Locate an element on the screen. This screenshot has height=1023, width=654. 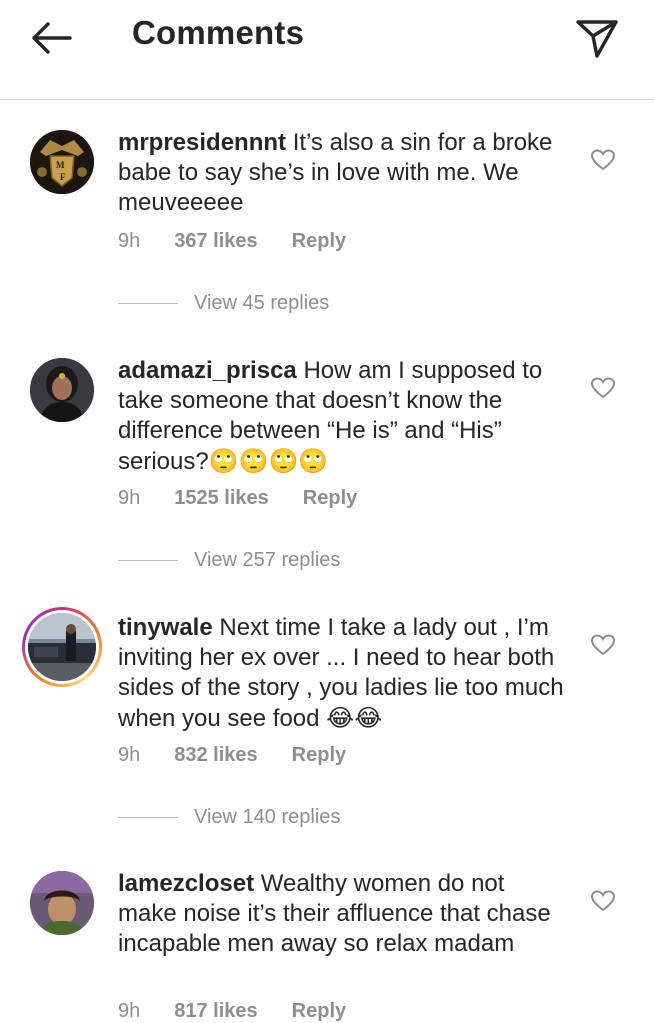
view-replies-button: View 257 replies is located at coordinates (248, 561).